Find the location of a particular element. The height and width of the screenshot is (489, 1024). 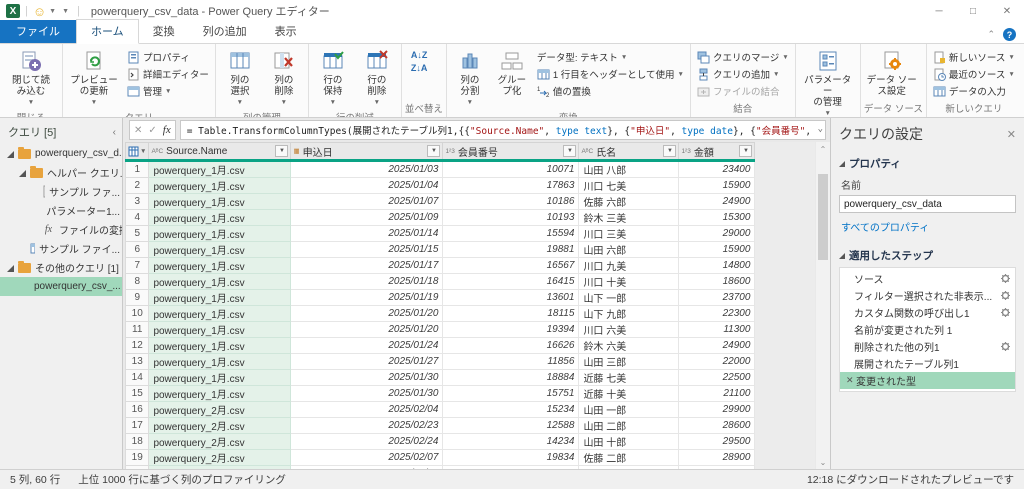

applied-step: 展開されたテーブル列1 is located at coordinates (927, 363).